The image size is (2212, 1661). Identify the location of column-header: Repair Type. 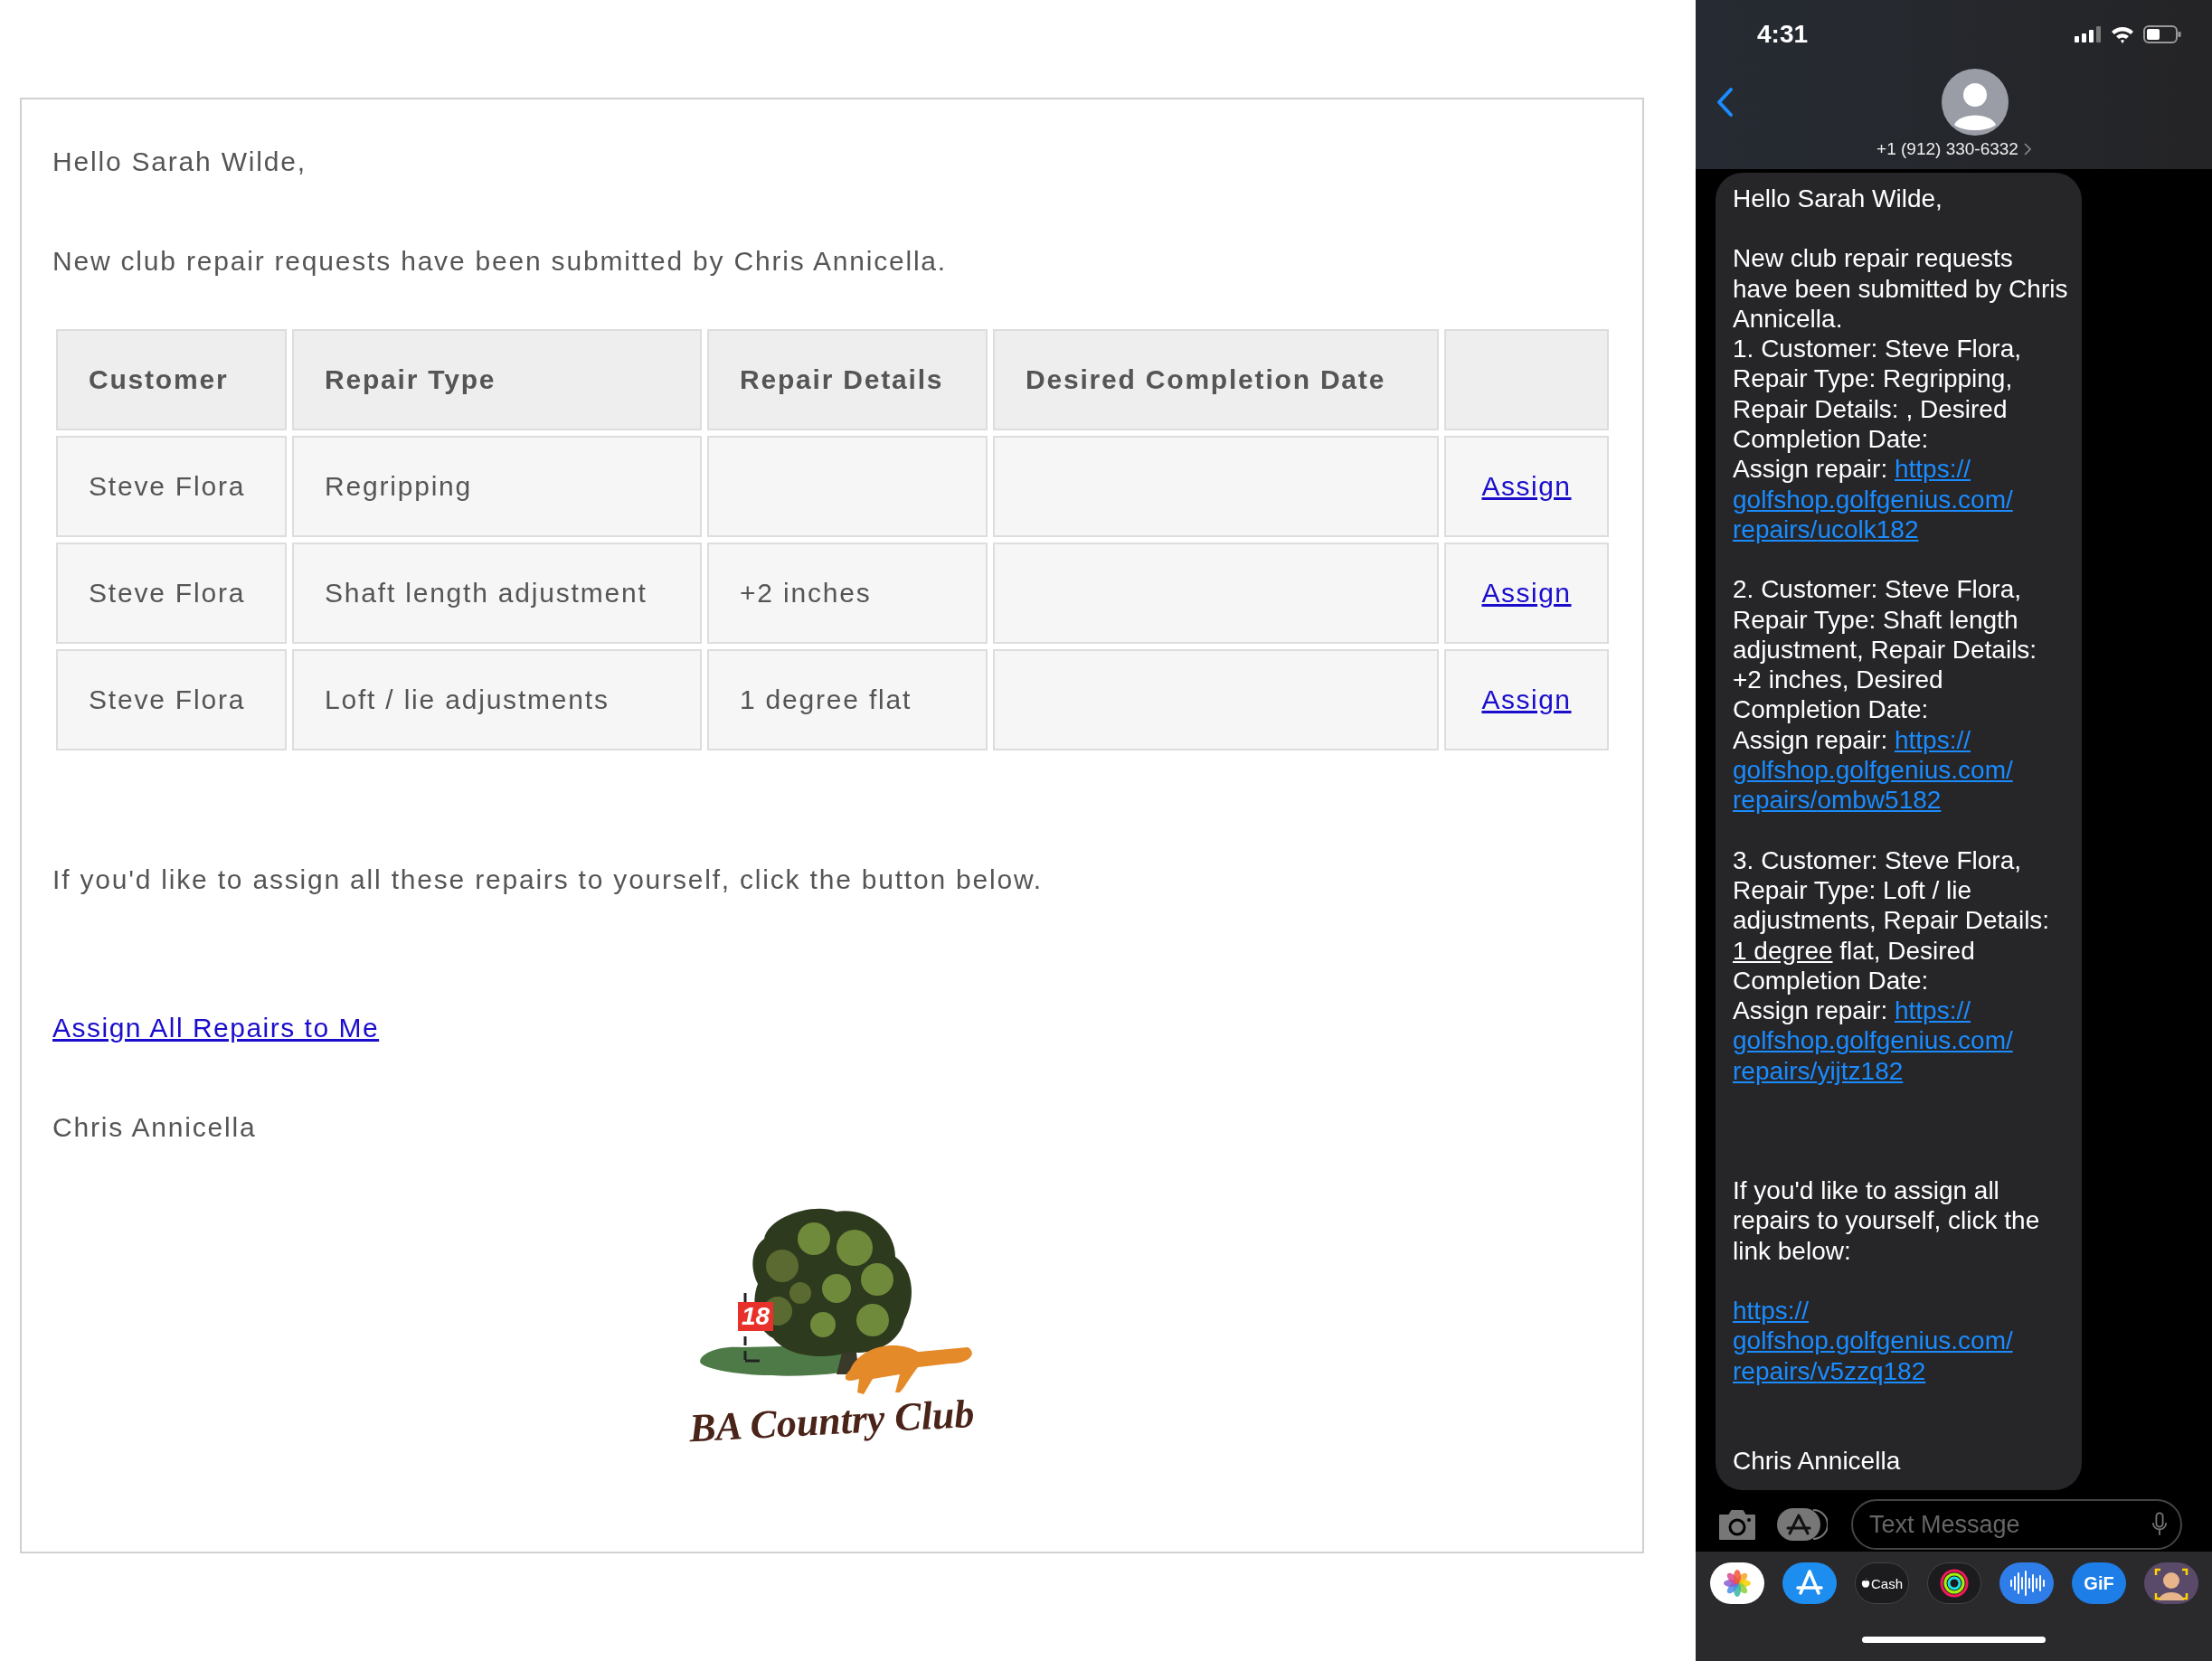
(497, 380).